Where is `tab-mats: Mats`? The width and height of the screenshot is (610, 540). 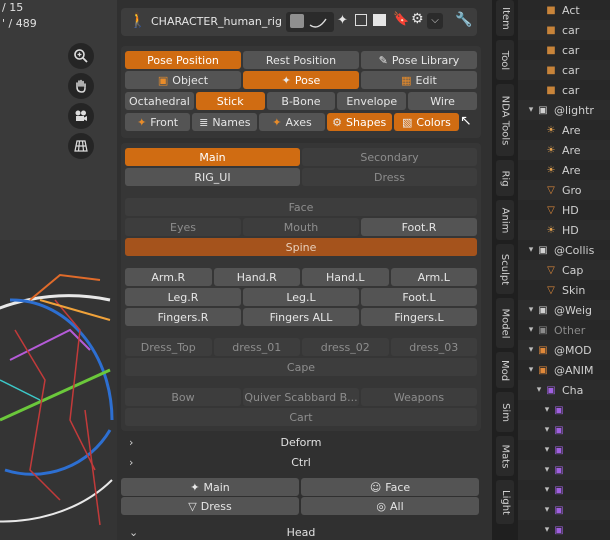
tab-mats: Mats is located at coordinates (505, 456).